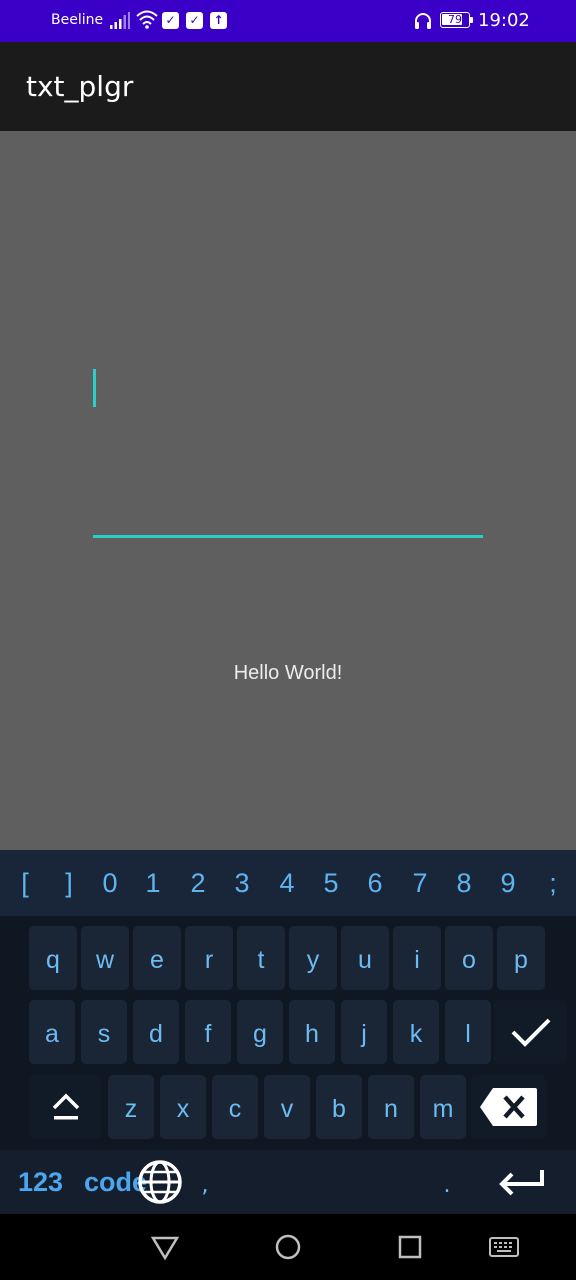 This screenshot has height=1280, width=576. I want to click on letter-key-a: a, so click(52, 1032).